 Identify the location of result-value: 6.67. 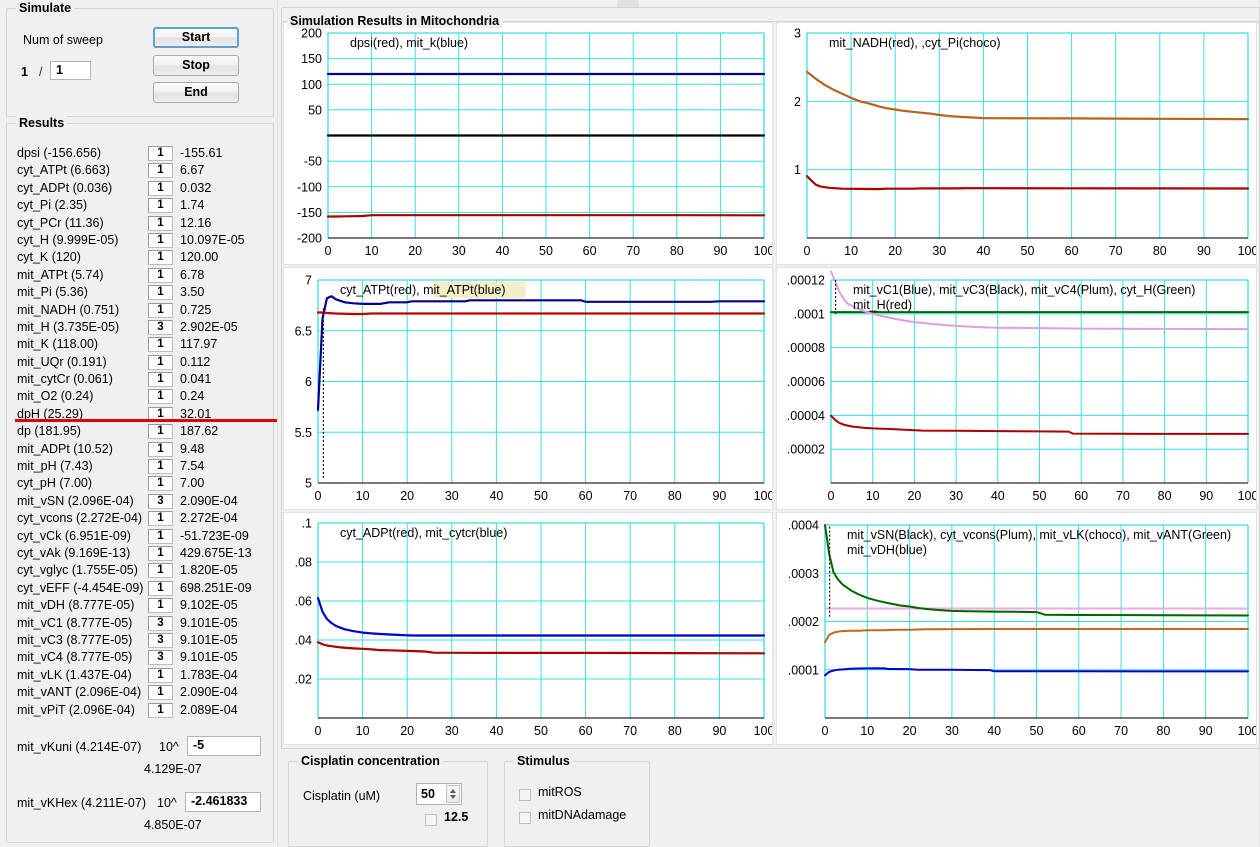
(192, 170).